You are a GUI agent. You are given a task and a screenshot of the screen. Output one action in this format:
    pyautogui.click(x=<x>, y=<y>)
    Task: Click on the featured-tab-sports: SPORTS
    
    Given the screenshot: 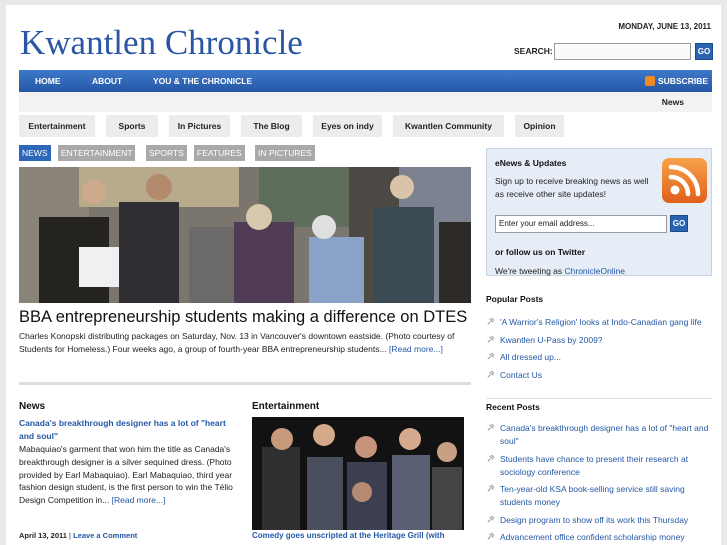 What is the action you would take?
    pyautogui.click(x=166, y=153)
    